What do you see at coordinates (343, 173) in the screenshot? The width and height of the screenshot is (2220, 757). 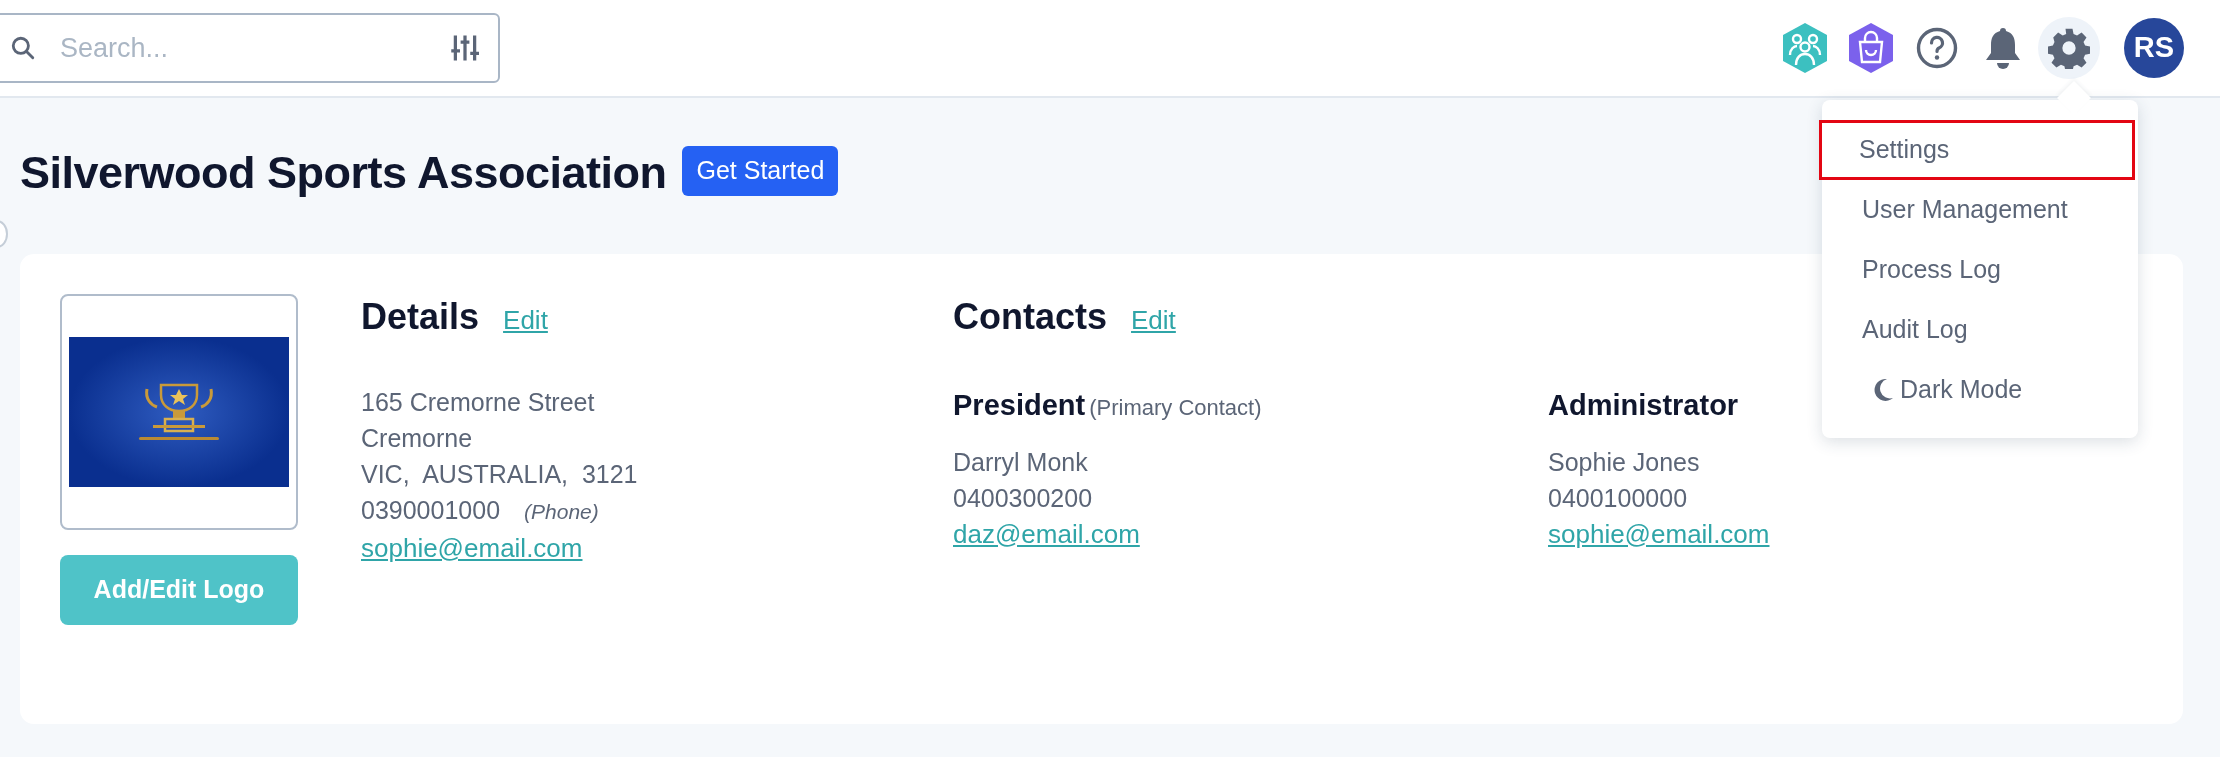 I see `page-title: Silverwood Sports Association` at bounding box center [343, 173].